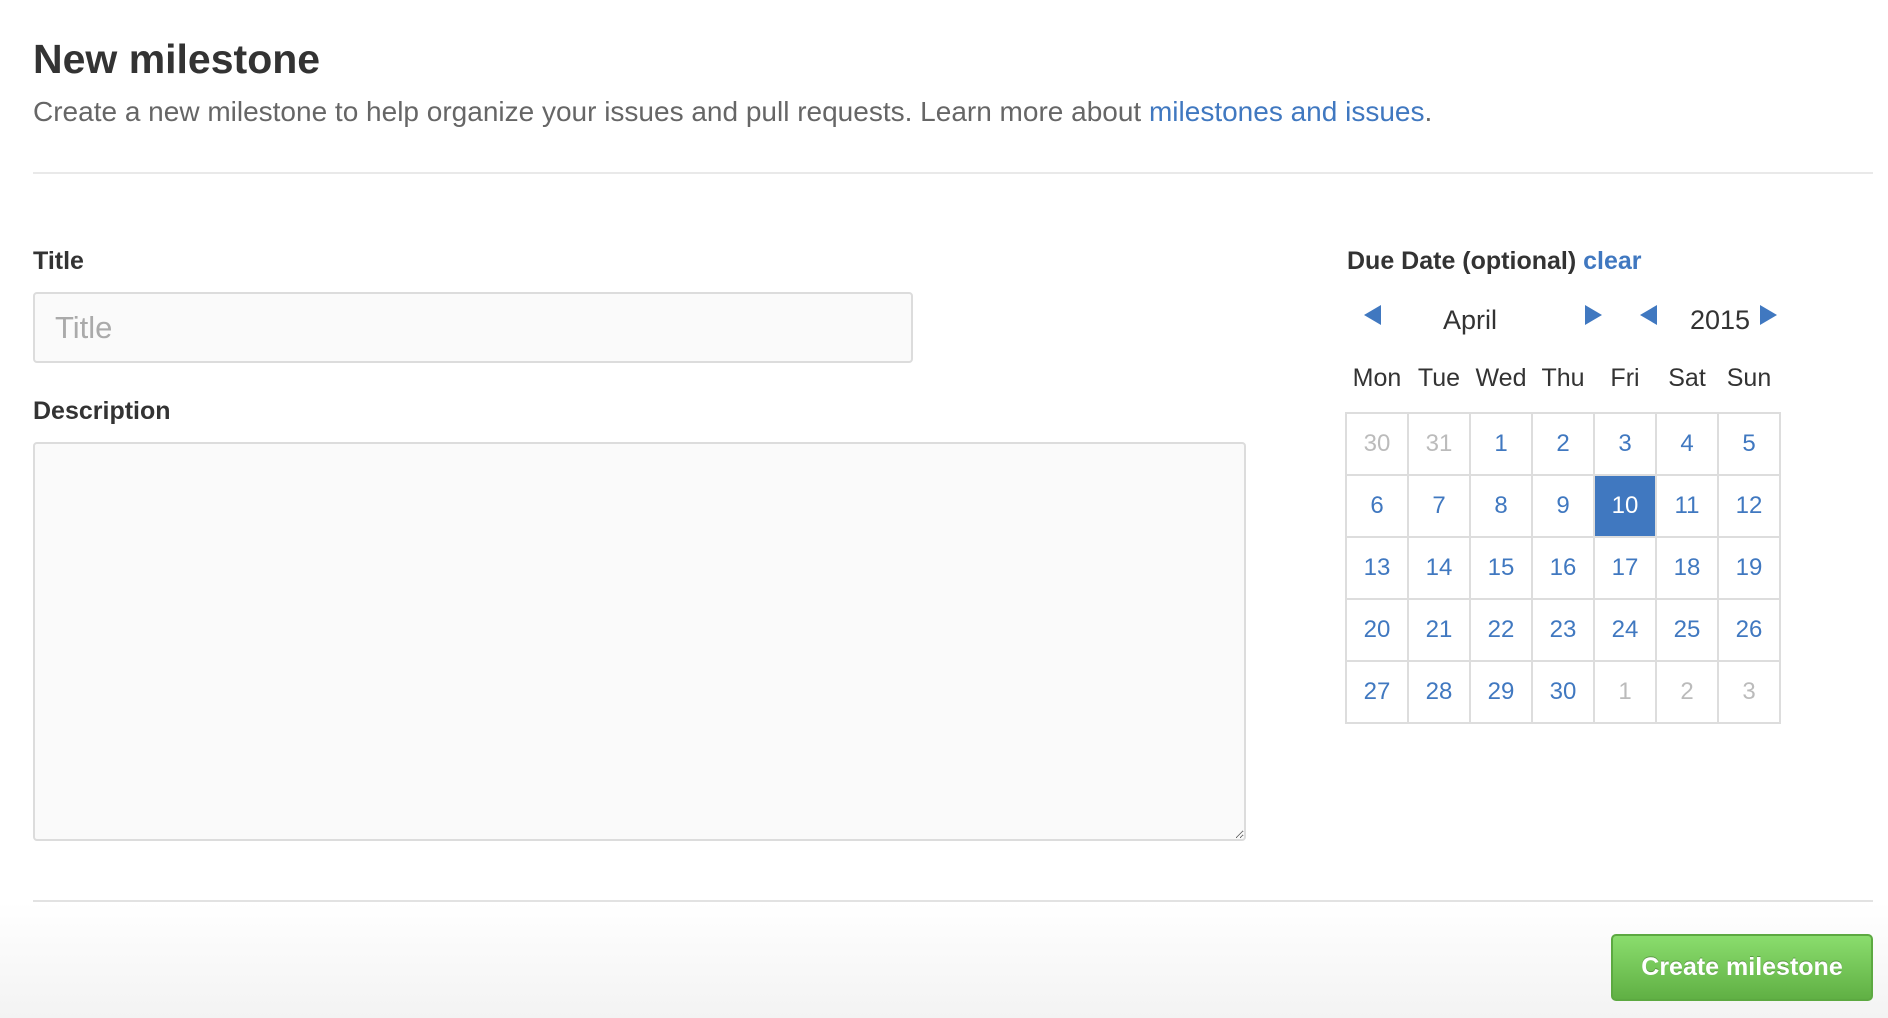  What do you see at coordinates (102, 411) in the screenshot?
I see `description-label: Description` at bounding box center [102, 411].